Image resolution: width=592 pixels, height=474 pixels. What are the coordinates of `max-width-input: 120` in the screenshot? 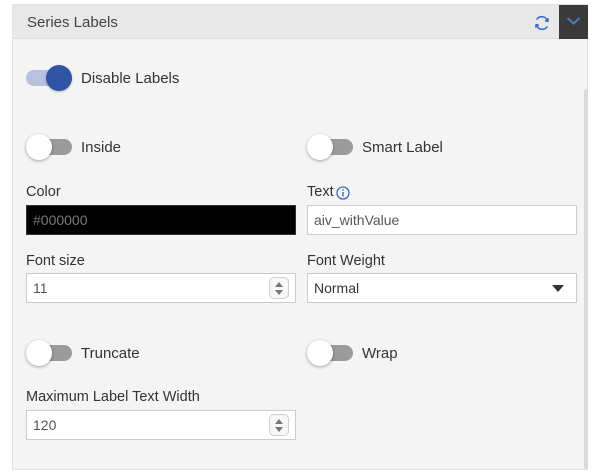 It's located at (161, 425).